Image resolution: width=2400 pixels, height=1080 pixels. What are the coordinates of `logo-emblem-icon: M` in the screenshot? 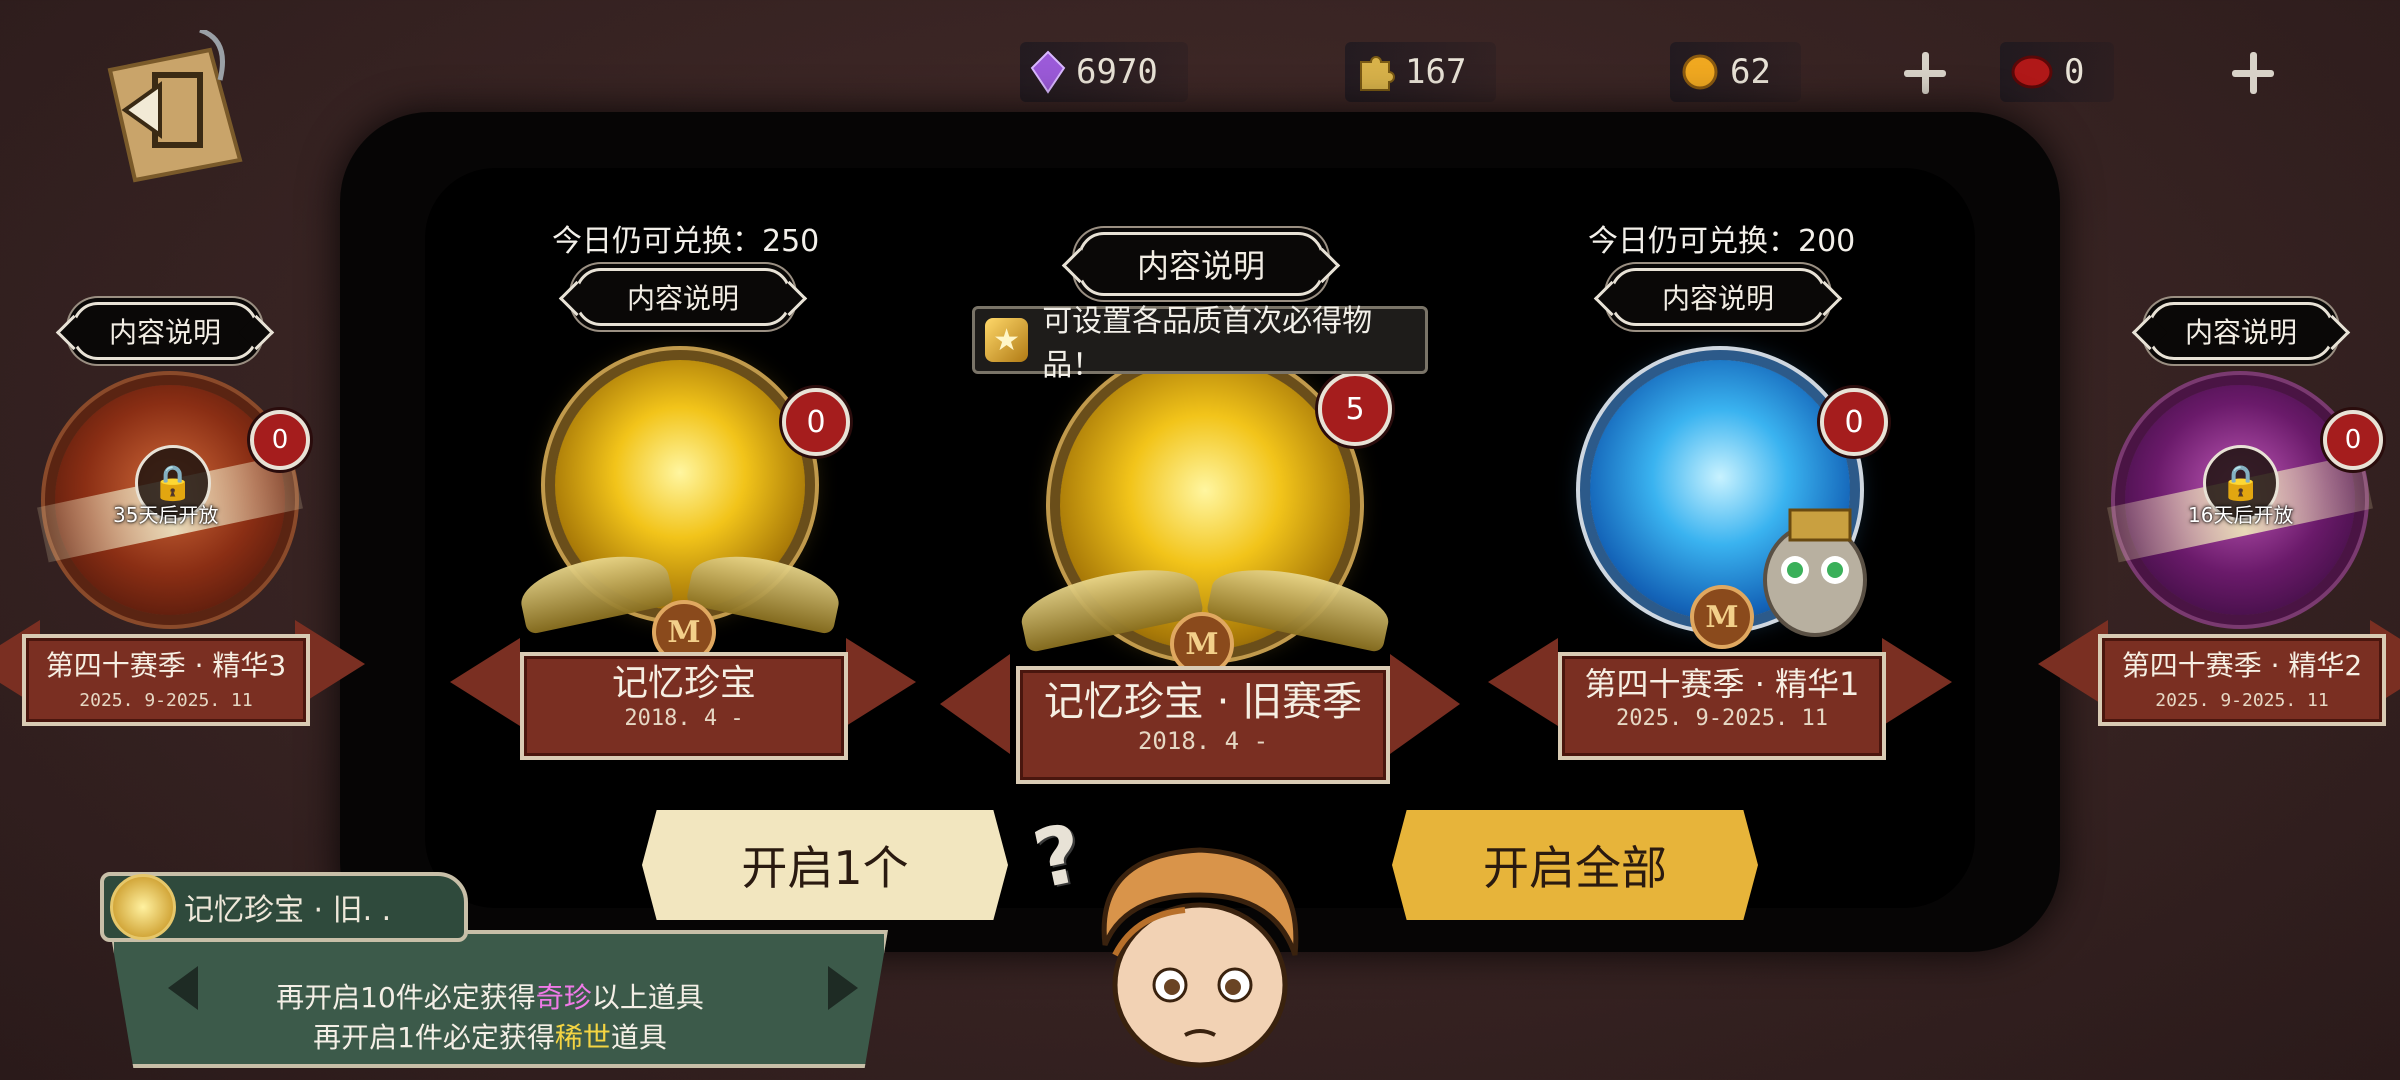 It's located at (1722, 617).